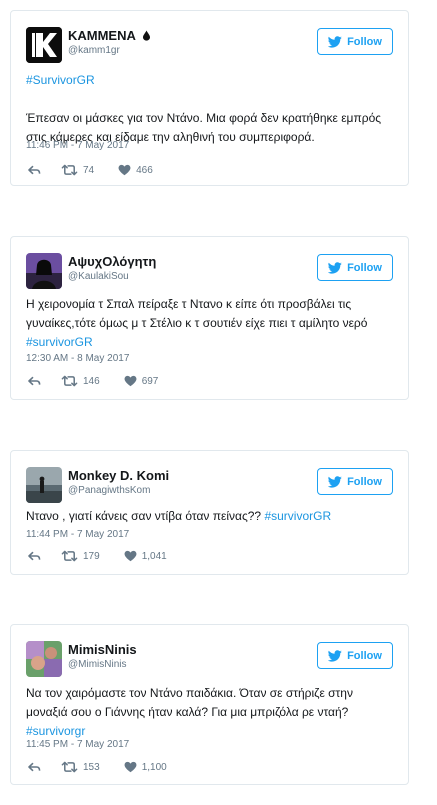 This screenshot has height=805, width=437. What do you see at coordinates (154, 767) in the screenshot?
I see `like-count: 1,100` at bounding box center [154, 767].